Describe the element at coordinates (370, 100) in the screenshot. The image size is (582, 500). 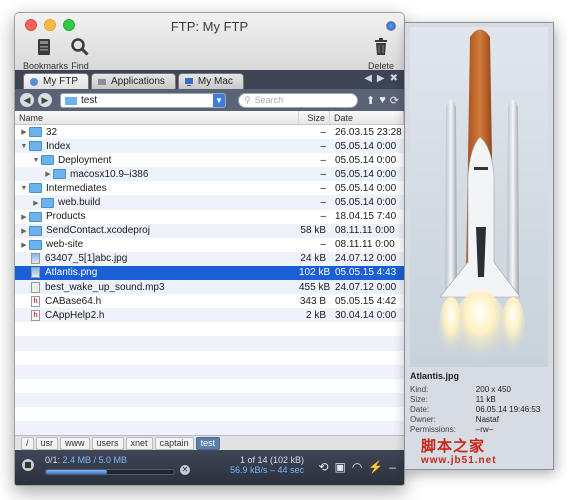
I see `upload-icon: ⬆` at that location.